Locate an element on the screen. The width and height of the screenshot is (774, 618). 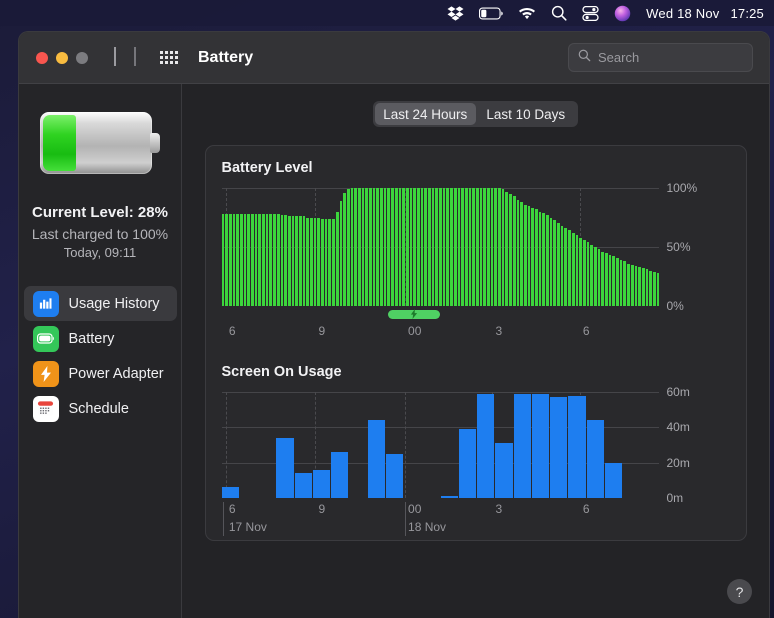
sidebar-item-schedule: Schedule is located at coordinates (100, 408).